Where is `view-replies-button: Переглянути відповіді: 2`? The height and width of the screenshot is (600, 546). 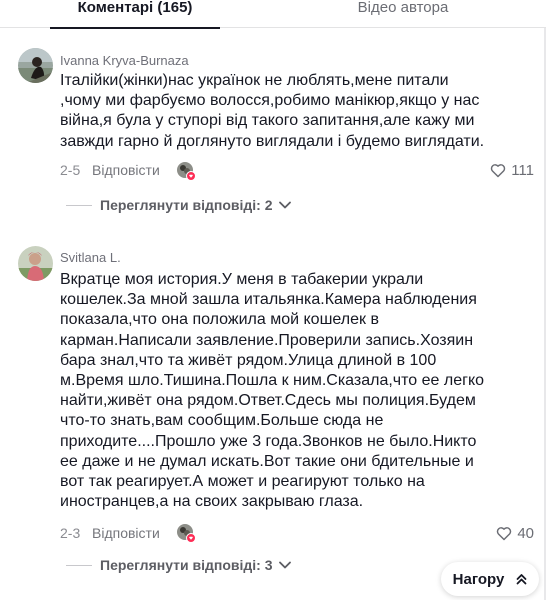
view-replies-button: Переглянути відповіді: 2 is located at coordinates (178, 205).